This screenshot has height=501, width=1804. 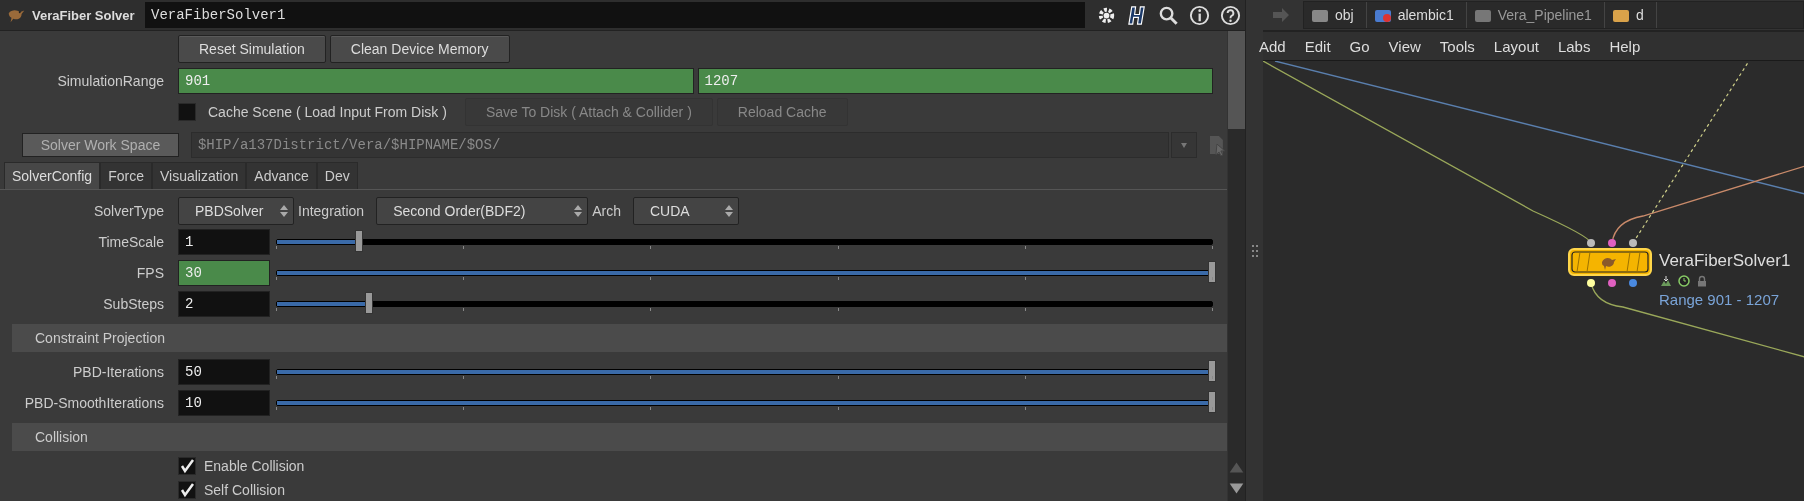 What do you see at coordinates (224, 273) in the screenshot?
I see `number-field: 30` at bounding box center [224, 273].